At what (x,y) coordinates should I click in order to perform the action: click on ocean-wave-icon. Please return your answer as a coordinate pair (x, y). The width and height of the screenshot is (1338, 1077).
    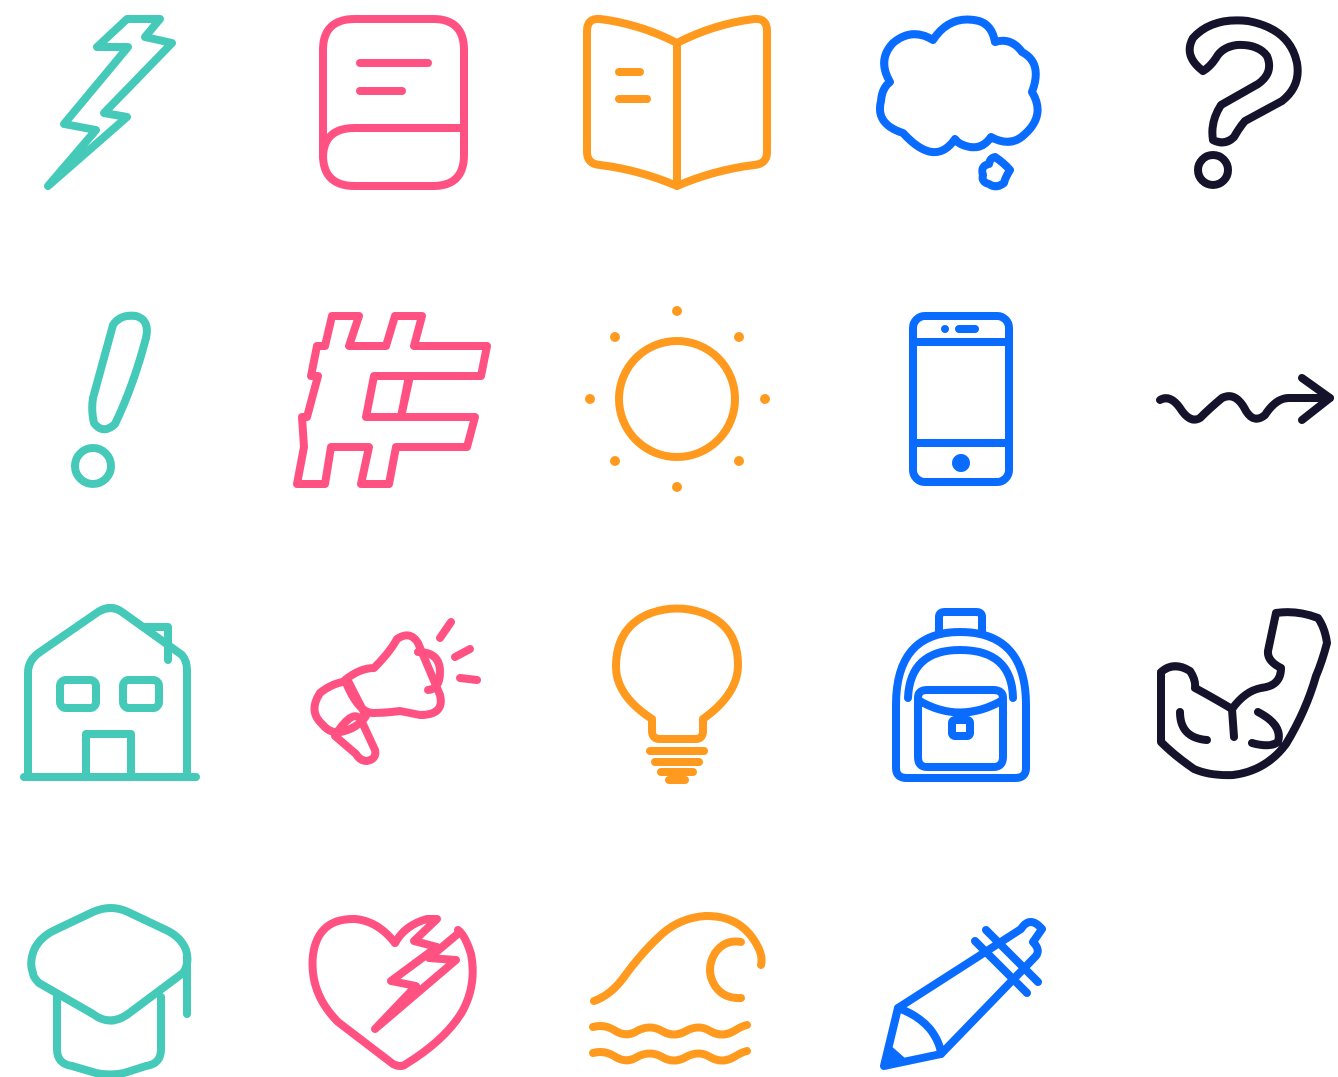
    Looking at the image, I should click on (678, 989).